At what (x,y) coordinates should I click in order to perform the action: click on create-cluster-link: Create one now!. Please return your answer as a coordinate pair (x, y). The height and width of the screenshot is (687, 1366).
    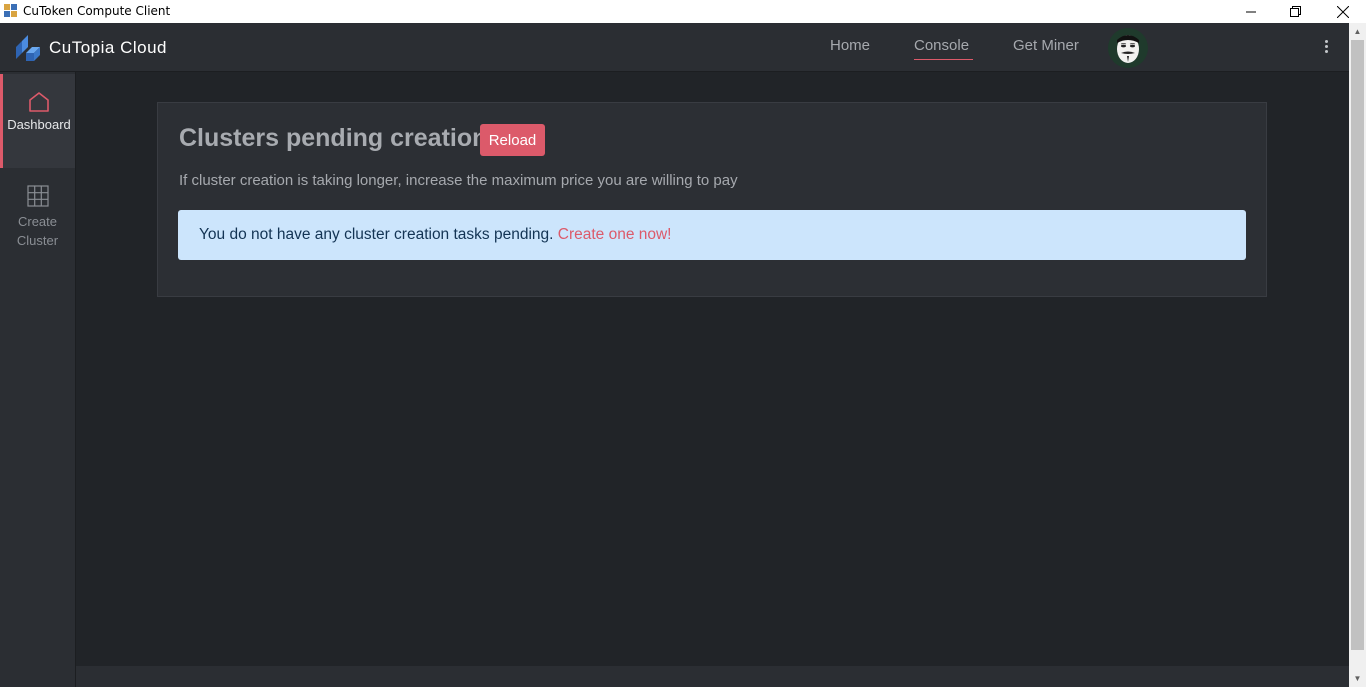
    Looking at the image, I should click on (615, 234).